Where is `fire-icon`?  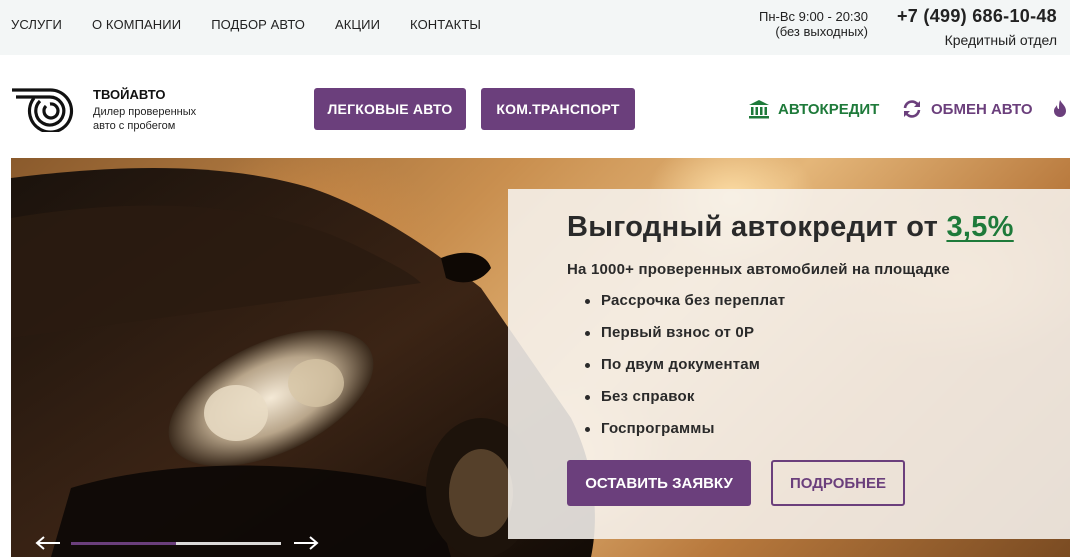
fire-icon is located at coordinates (1060, 108).